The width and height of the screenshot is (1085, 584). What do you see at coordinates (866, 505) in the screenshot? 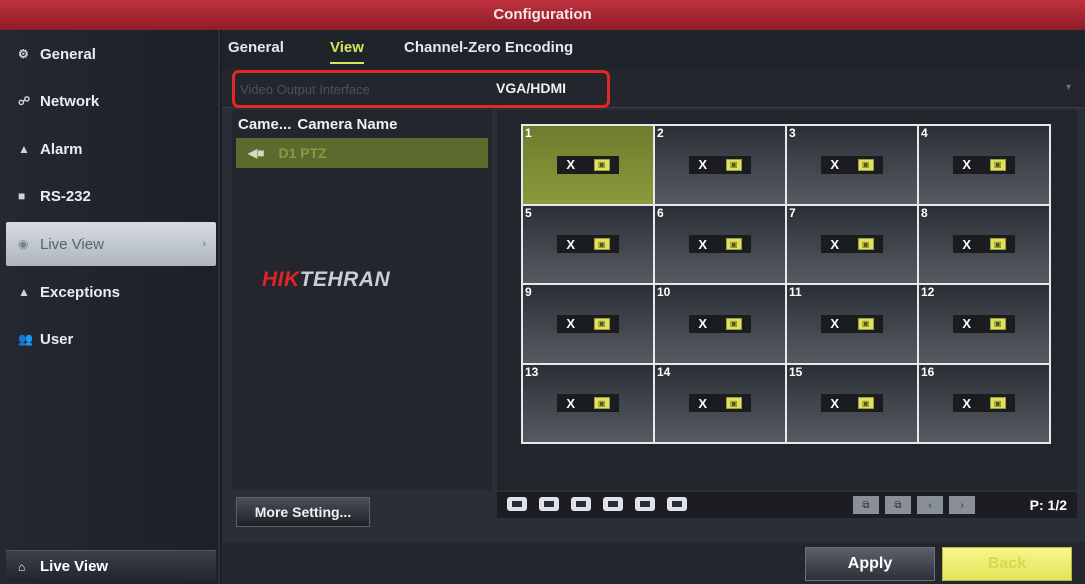
I see `copy-icon: ⧉` at bounding box center [866, 505].